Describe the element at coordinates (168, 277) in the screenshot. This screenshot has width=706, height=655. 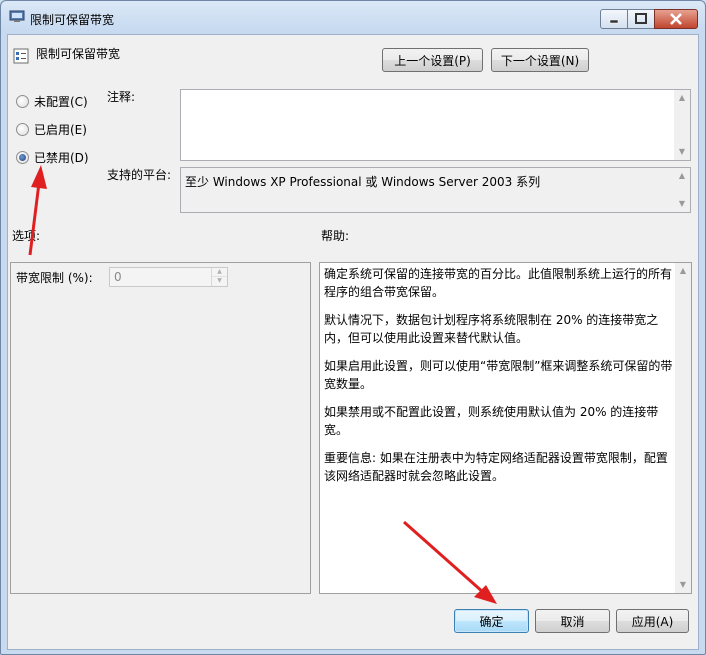
I see `bandwidth-limit-spinner: 0 ▲ ▼` at that location.